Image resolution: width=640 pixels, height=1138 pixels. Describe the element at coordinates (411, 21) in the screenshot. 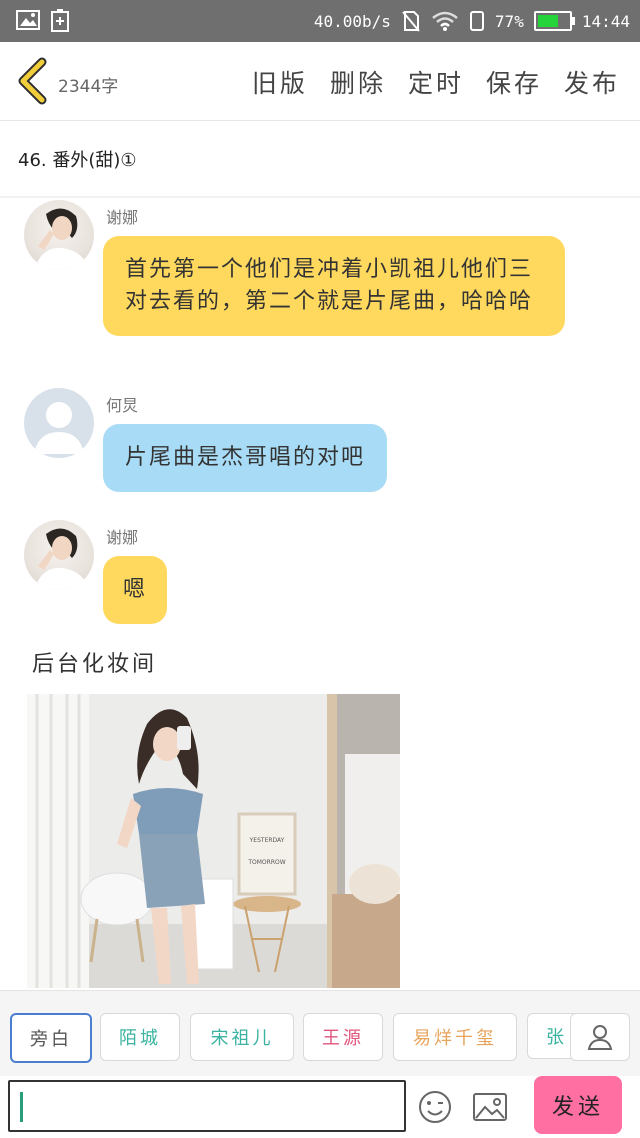

I see `no-sim-icon` at that location.